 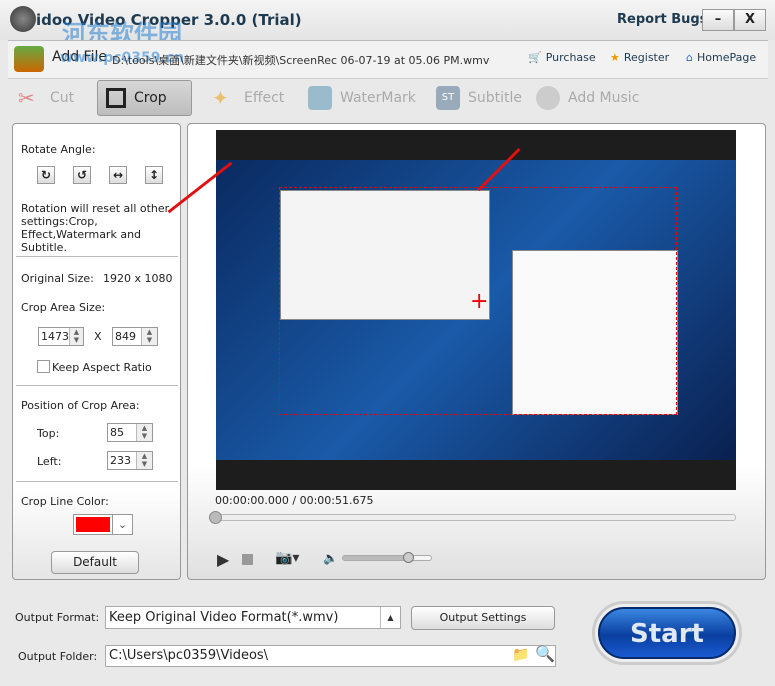 What do you see at coordinates (63, 307) in the screenshot?
I see `crop-area-size-label: Crop Area Size:` at bounding box center [63, 307].